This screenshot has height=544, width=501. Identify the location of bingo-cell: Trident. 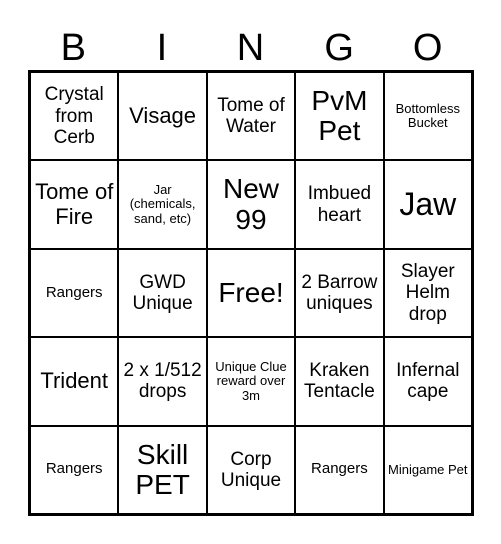
(74, 381).